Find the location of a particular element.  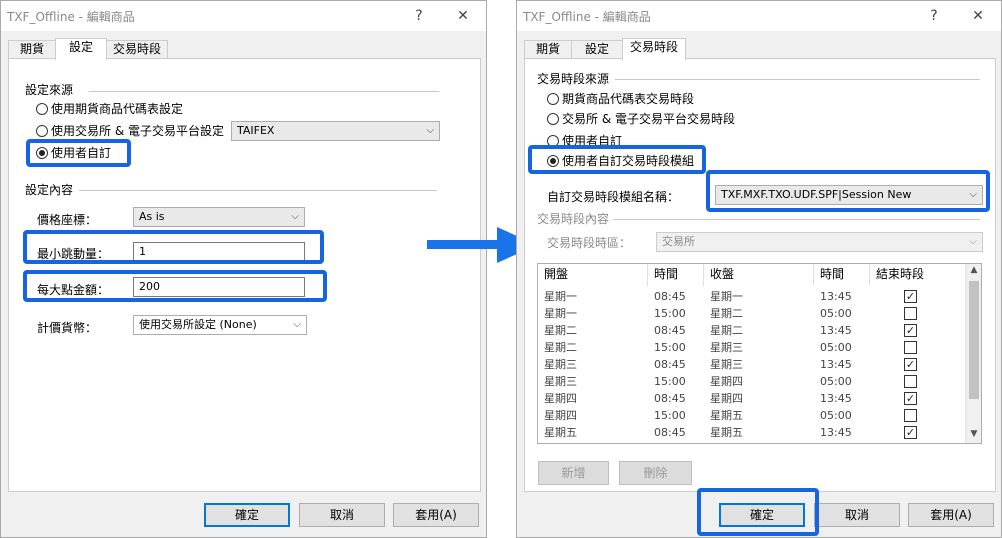

currency-select: 使用交易所設定 (None) ⌵ is located at coordinates (220, 325).